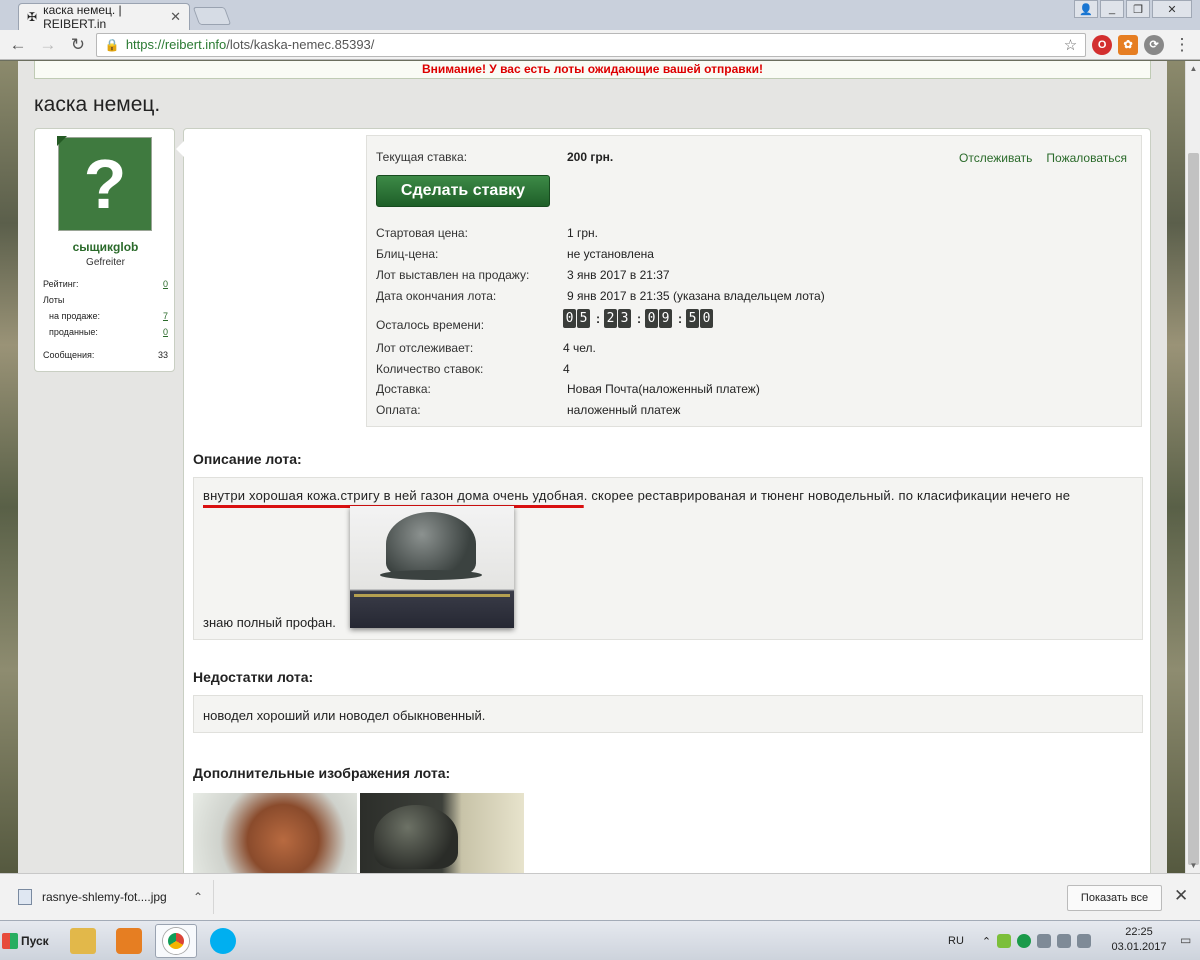  What do you see at coordinates (165, 284) in the screenshot?
I see `rating-link: 0` at bounding box center [165, 284].